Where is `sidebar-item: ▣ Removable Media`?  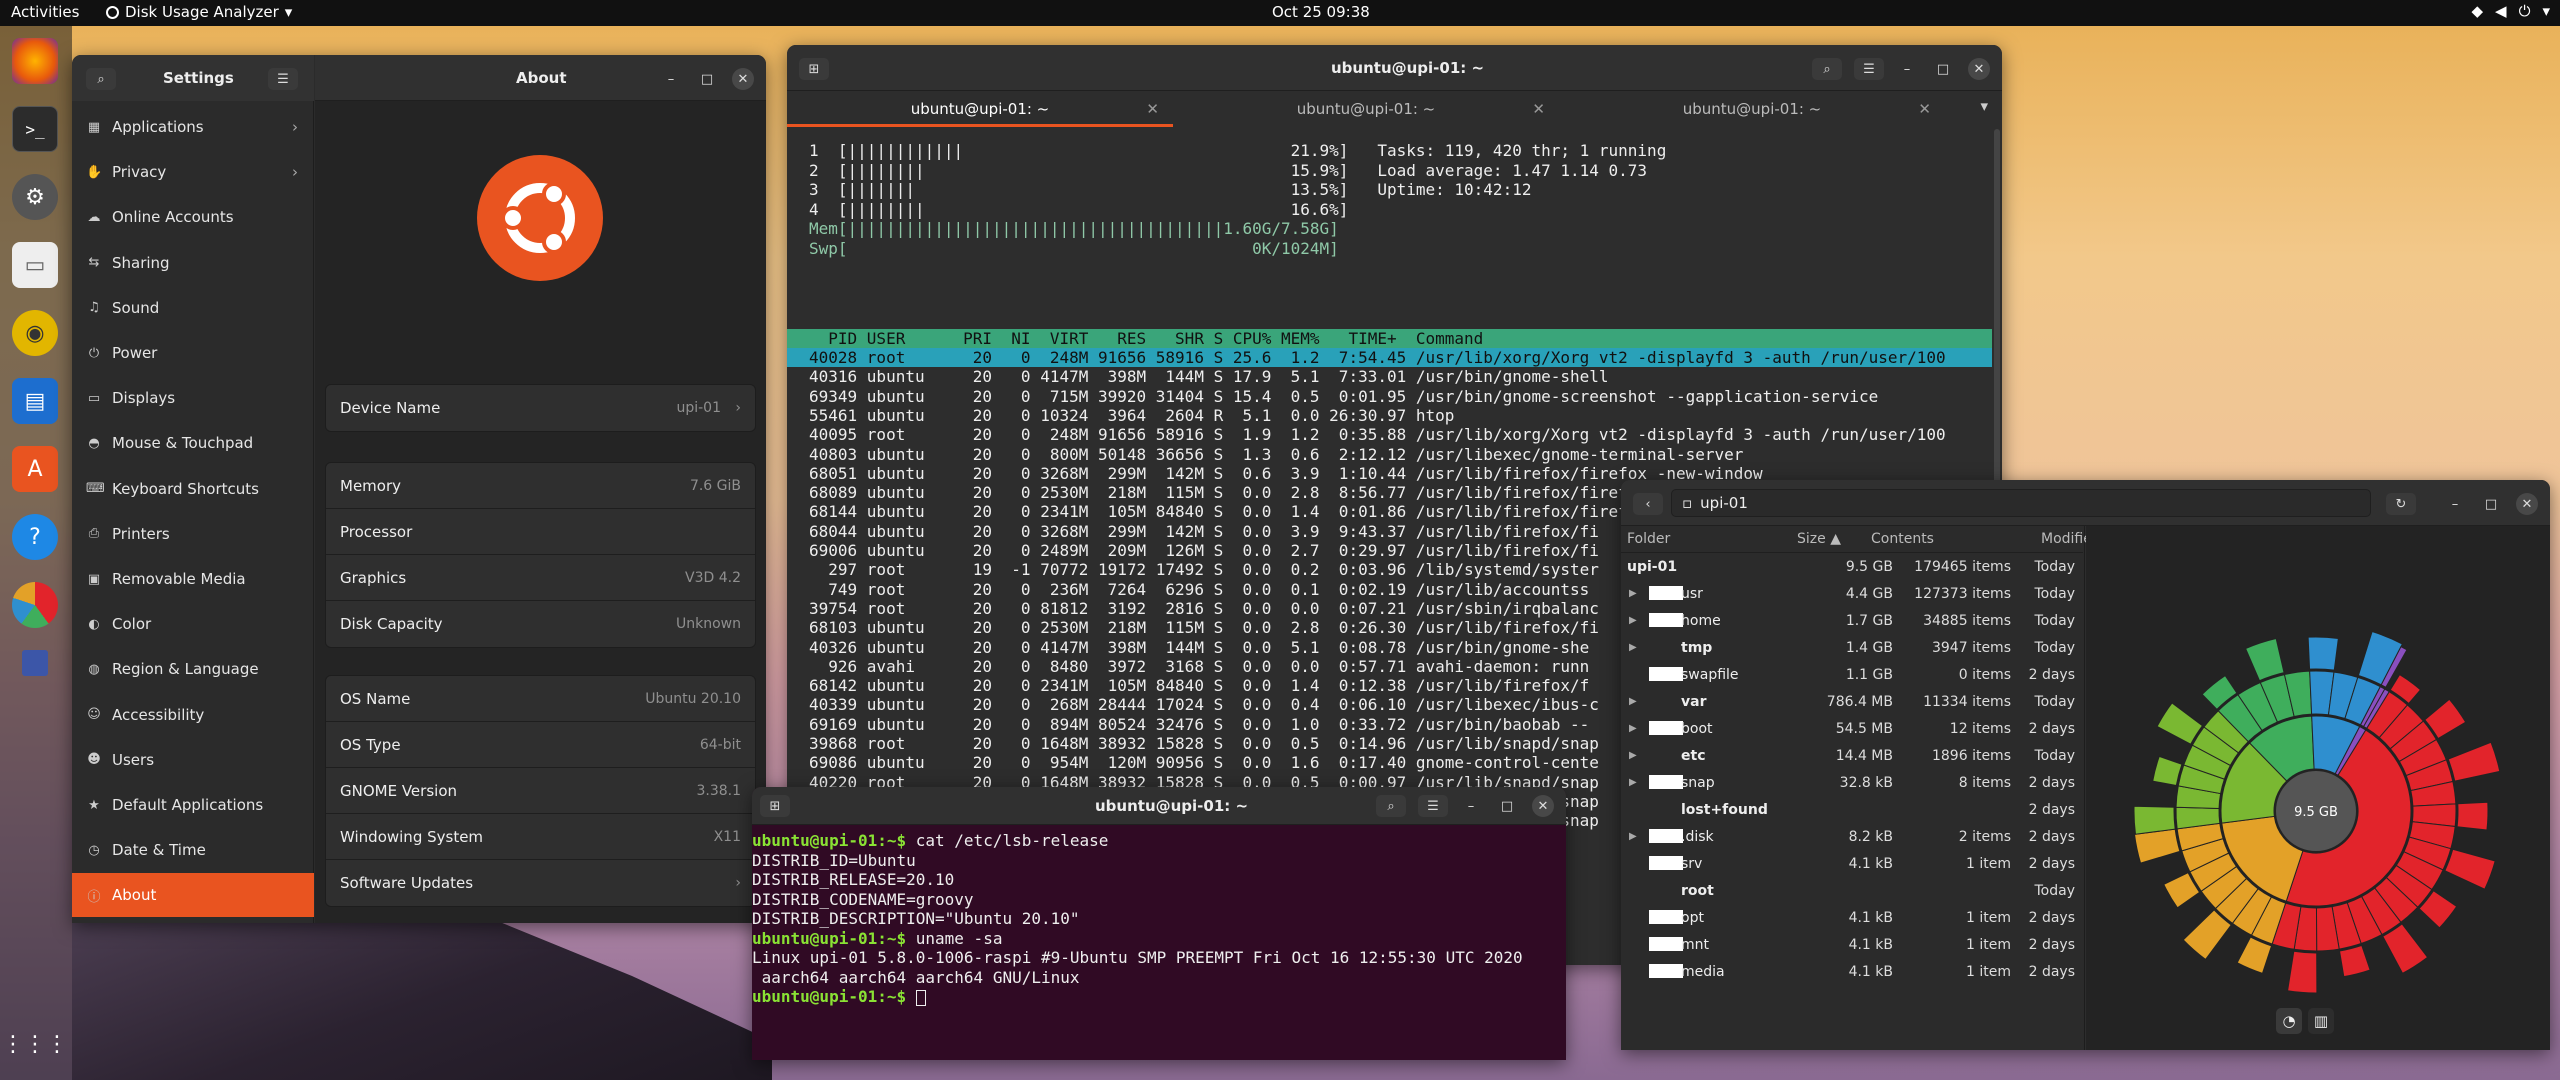
sidebar-item: ▣ Removable Media is located at coordinates (193, 579).